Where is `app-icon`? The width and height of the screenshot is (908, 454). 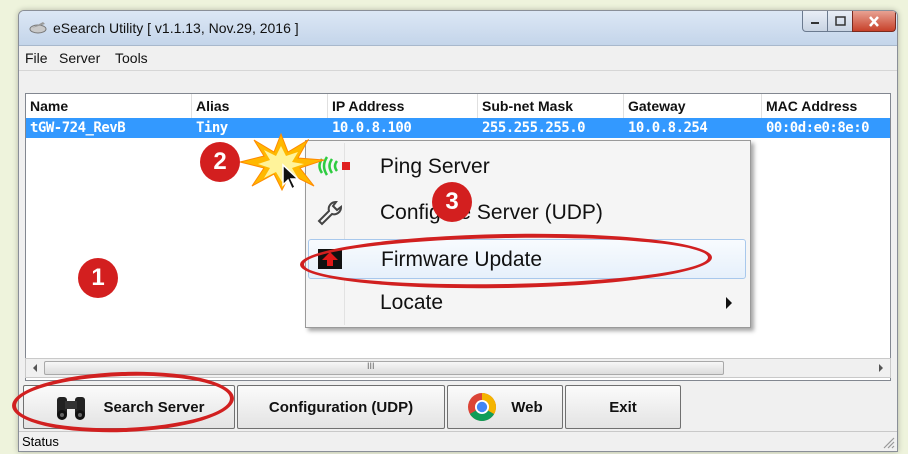 app-icon is located at coordinates (38, 28).